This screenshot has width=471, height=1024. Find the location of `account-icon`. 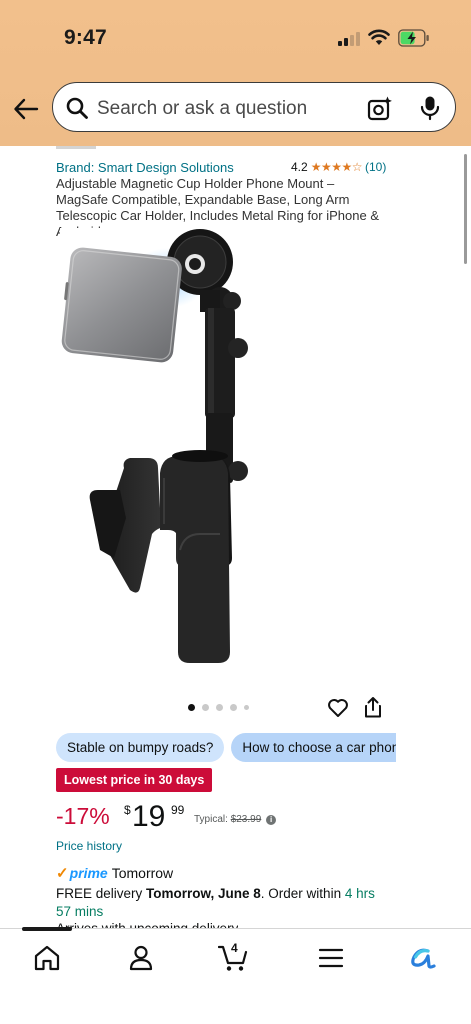

account-icon is located at coordinates (141, 958).